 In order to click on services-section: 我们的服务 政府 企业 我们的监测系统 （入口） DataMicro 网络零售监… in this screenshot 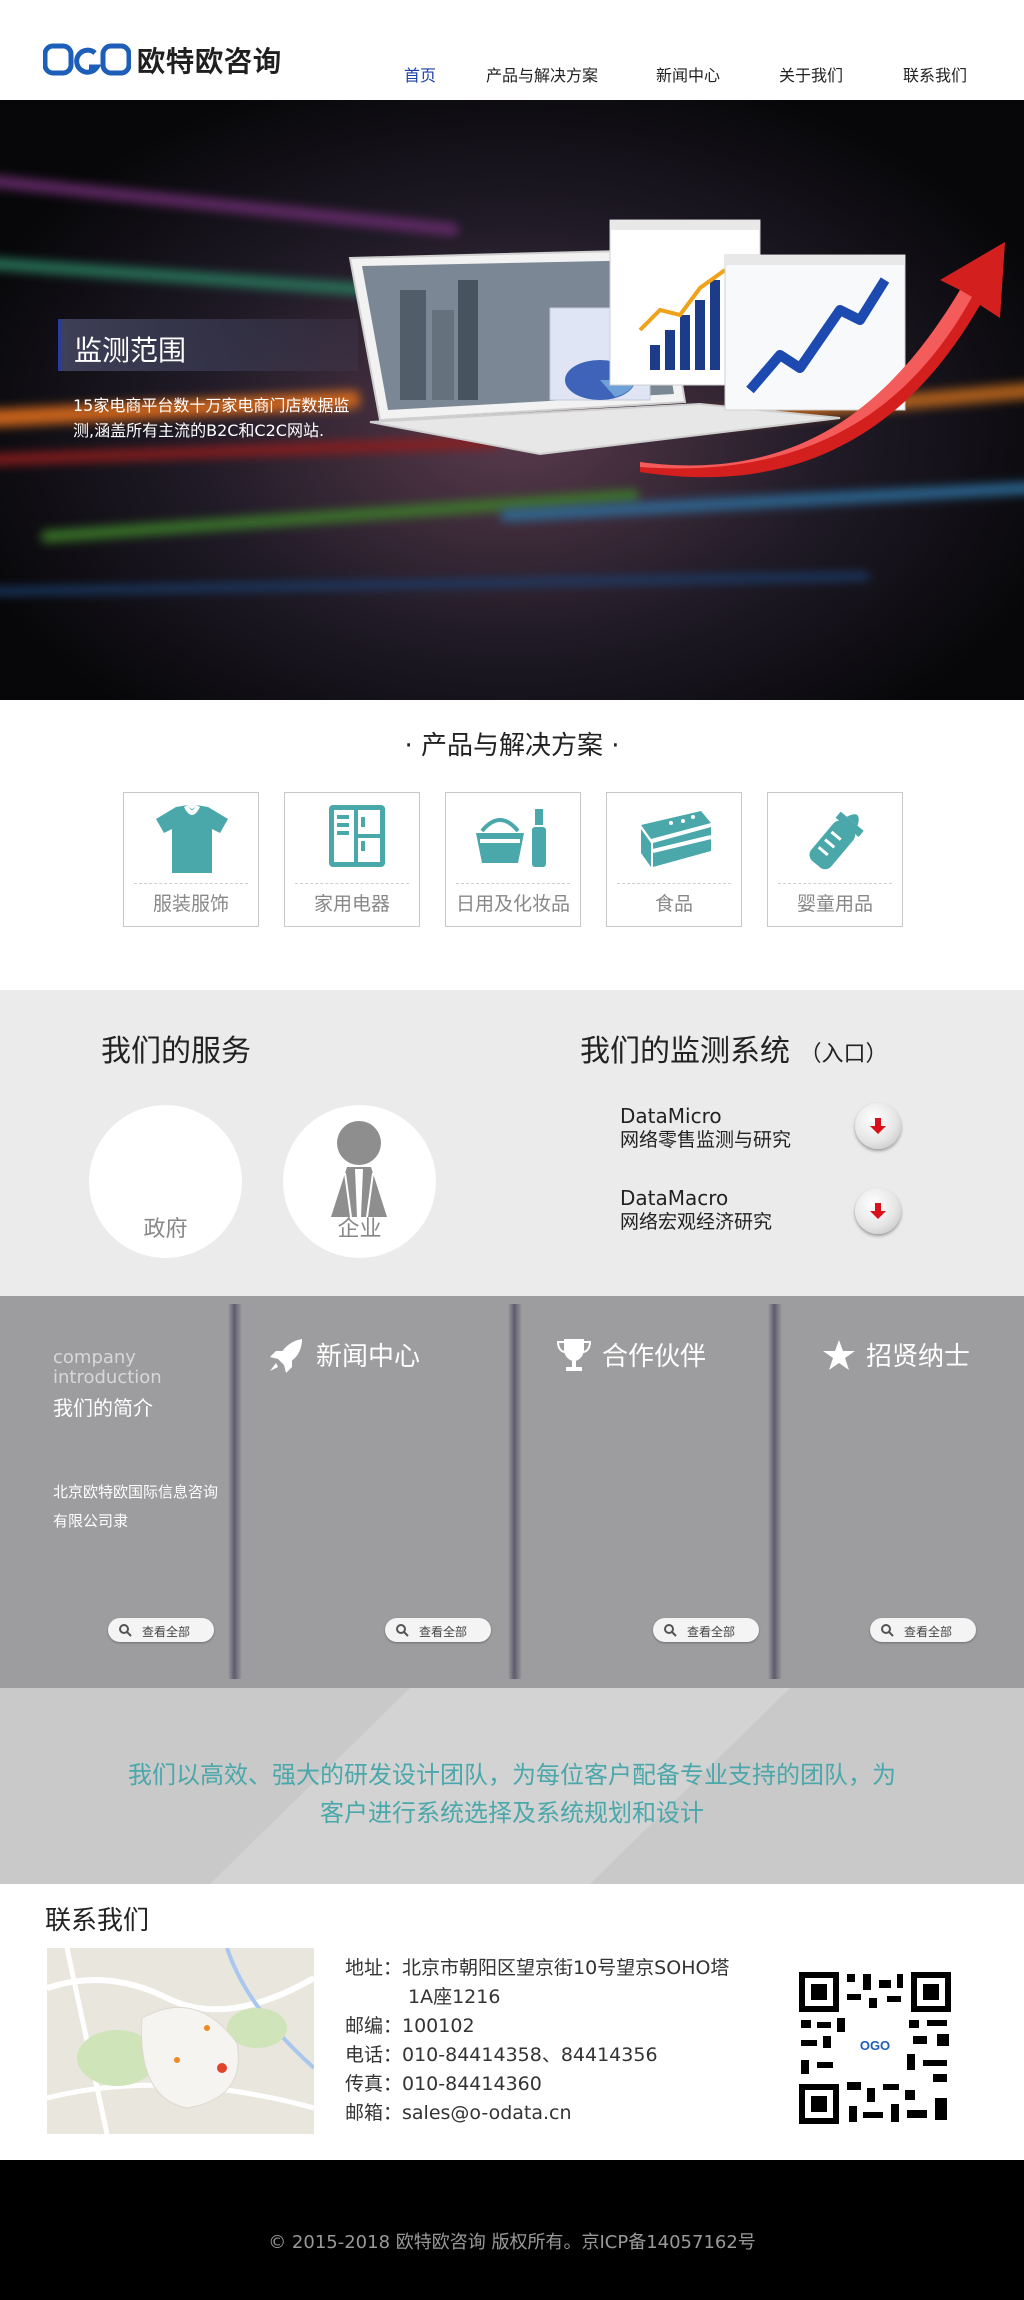, I will do `click(512, 1143)`.